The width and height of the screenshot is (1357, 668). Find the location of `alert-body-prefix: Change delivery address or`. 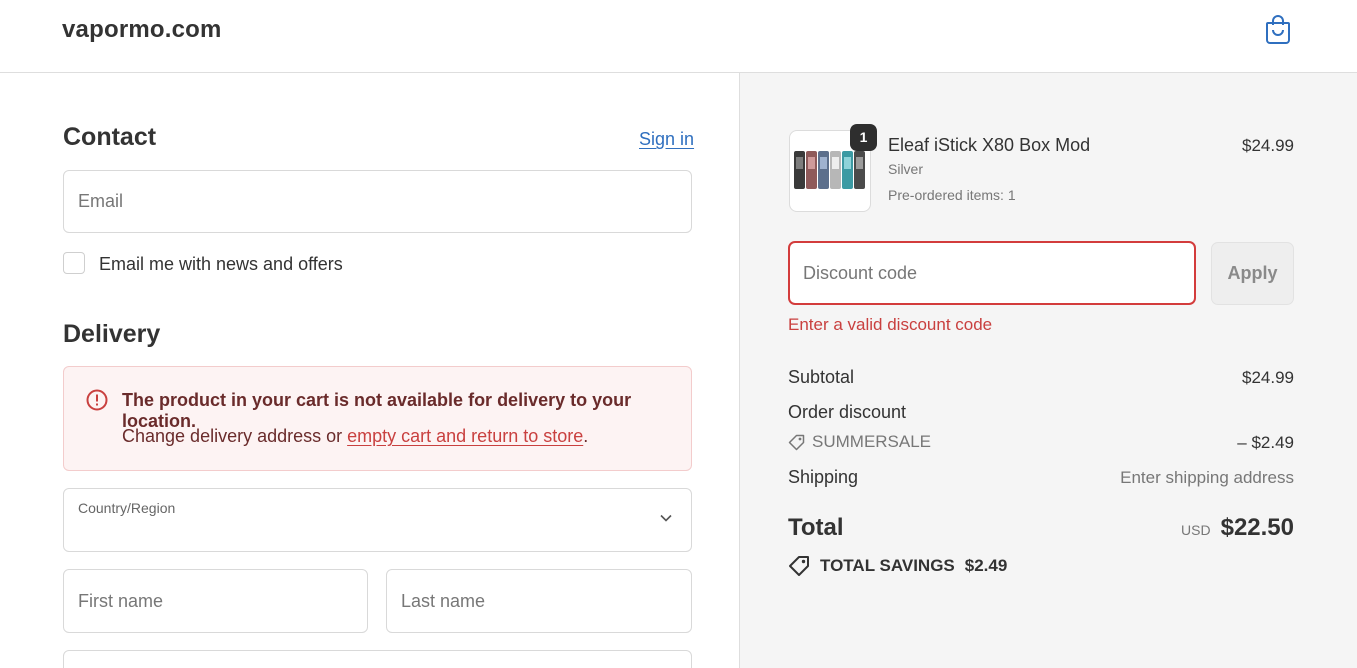

alert-body-prefix: Change delivery address or is located at coordinates (235, 436).